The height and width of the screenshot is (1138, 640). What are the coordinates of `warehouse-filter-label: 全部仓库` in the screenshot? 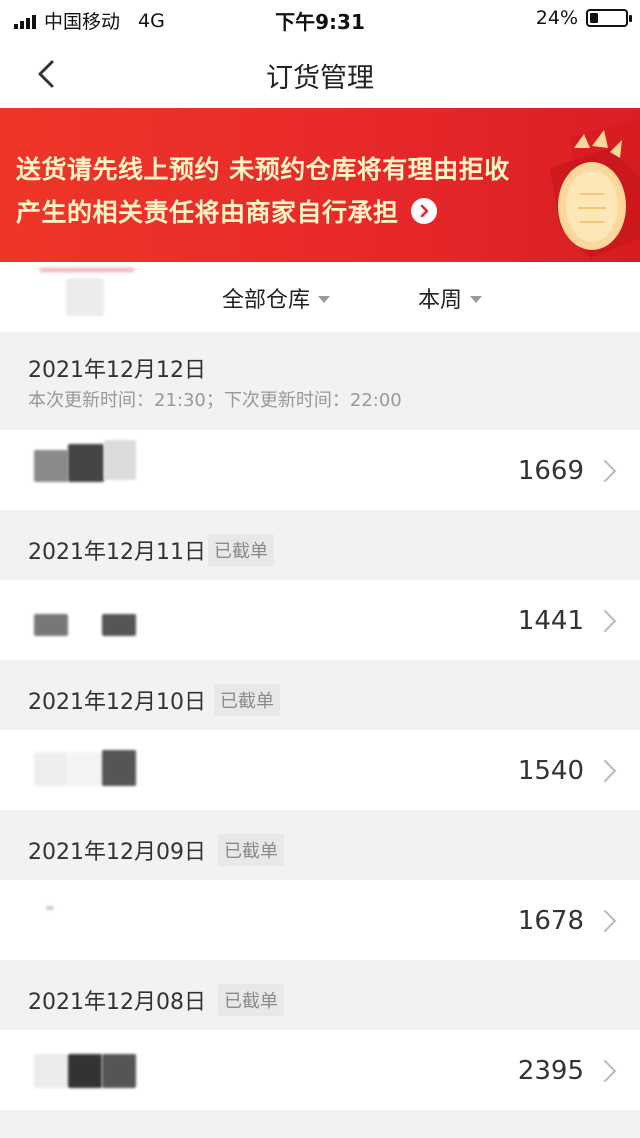 It's located at (266, 300).